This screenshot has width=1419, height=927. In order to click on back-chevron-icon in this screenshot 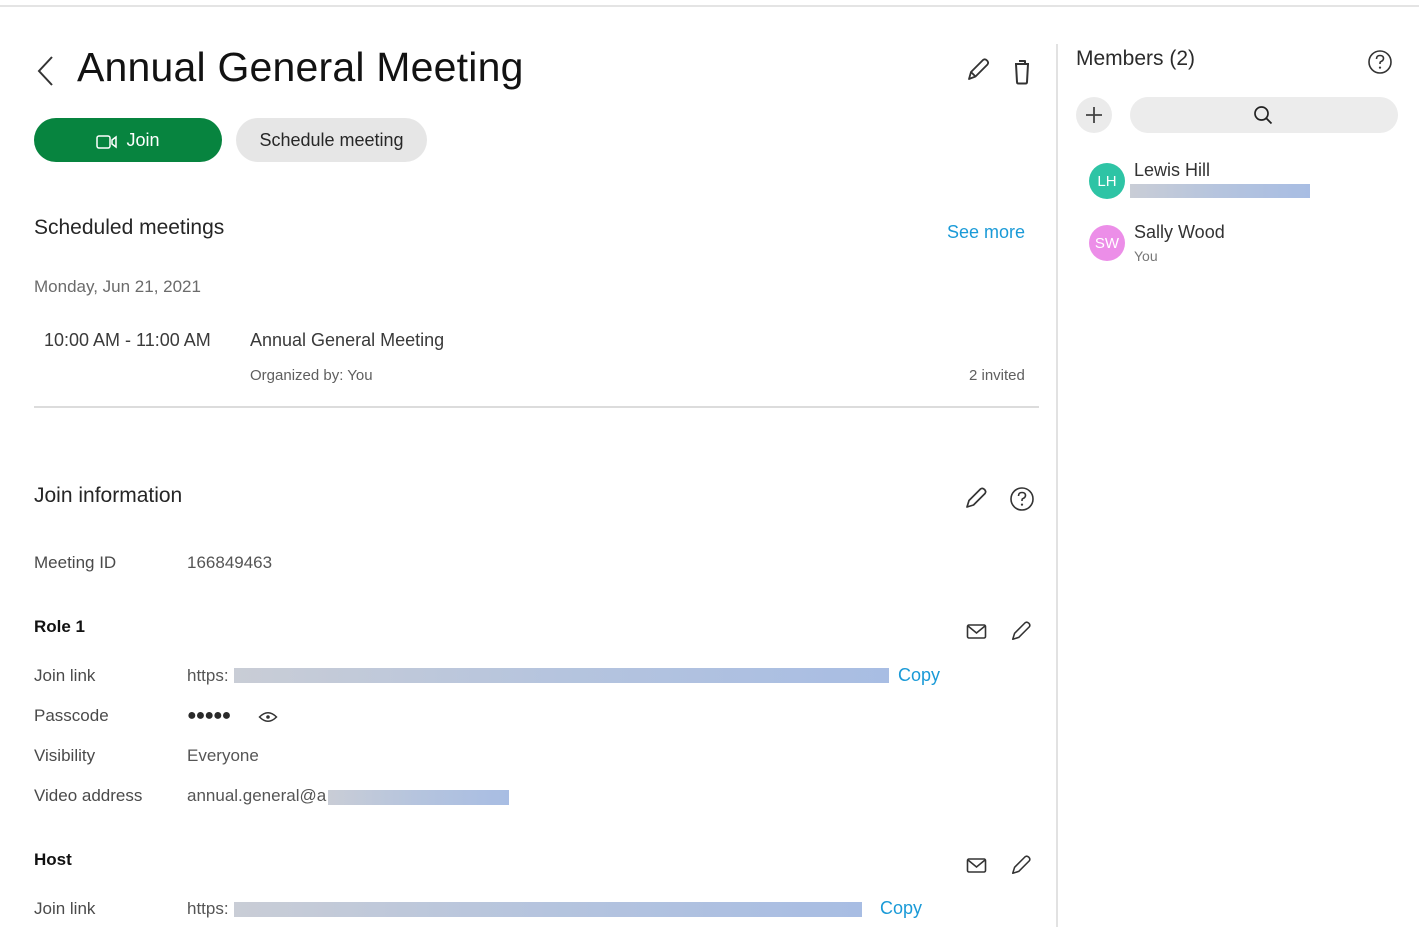, I will do `click(46, 71)`.